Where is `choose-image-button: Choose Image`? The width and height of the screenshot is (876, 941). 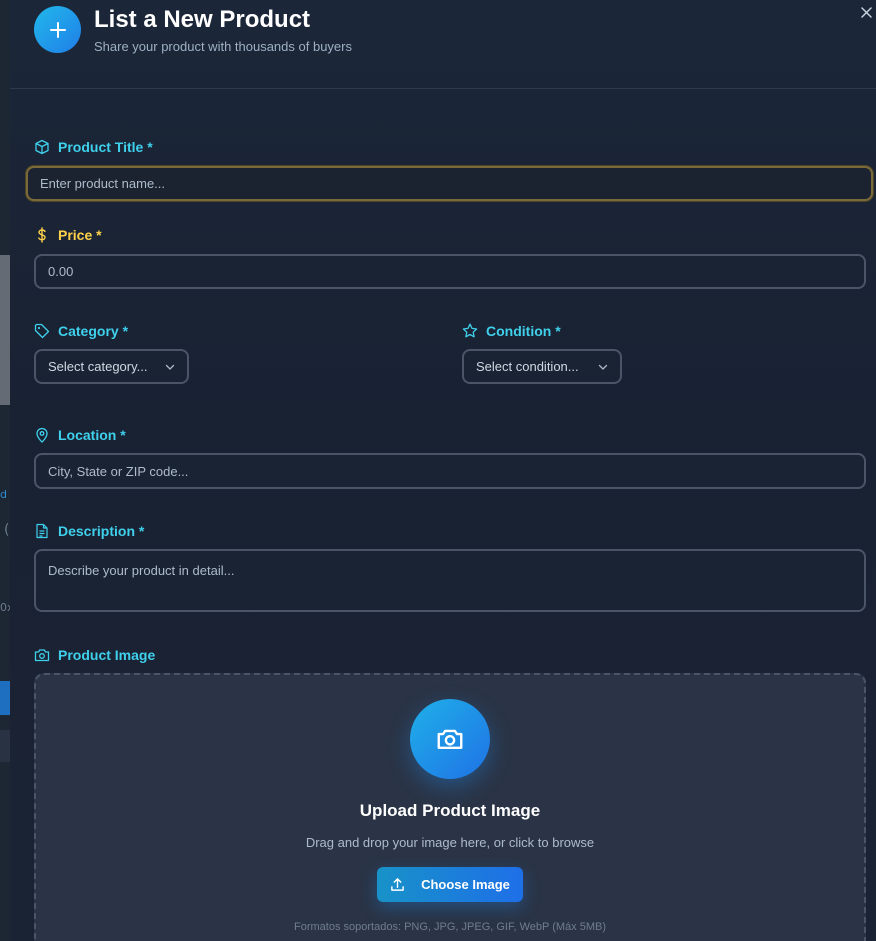
choose-image-button: Choose Image is located at coordinates (450, 884).